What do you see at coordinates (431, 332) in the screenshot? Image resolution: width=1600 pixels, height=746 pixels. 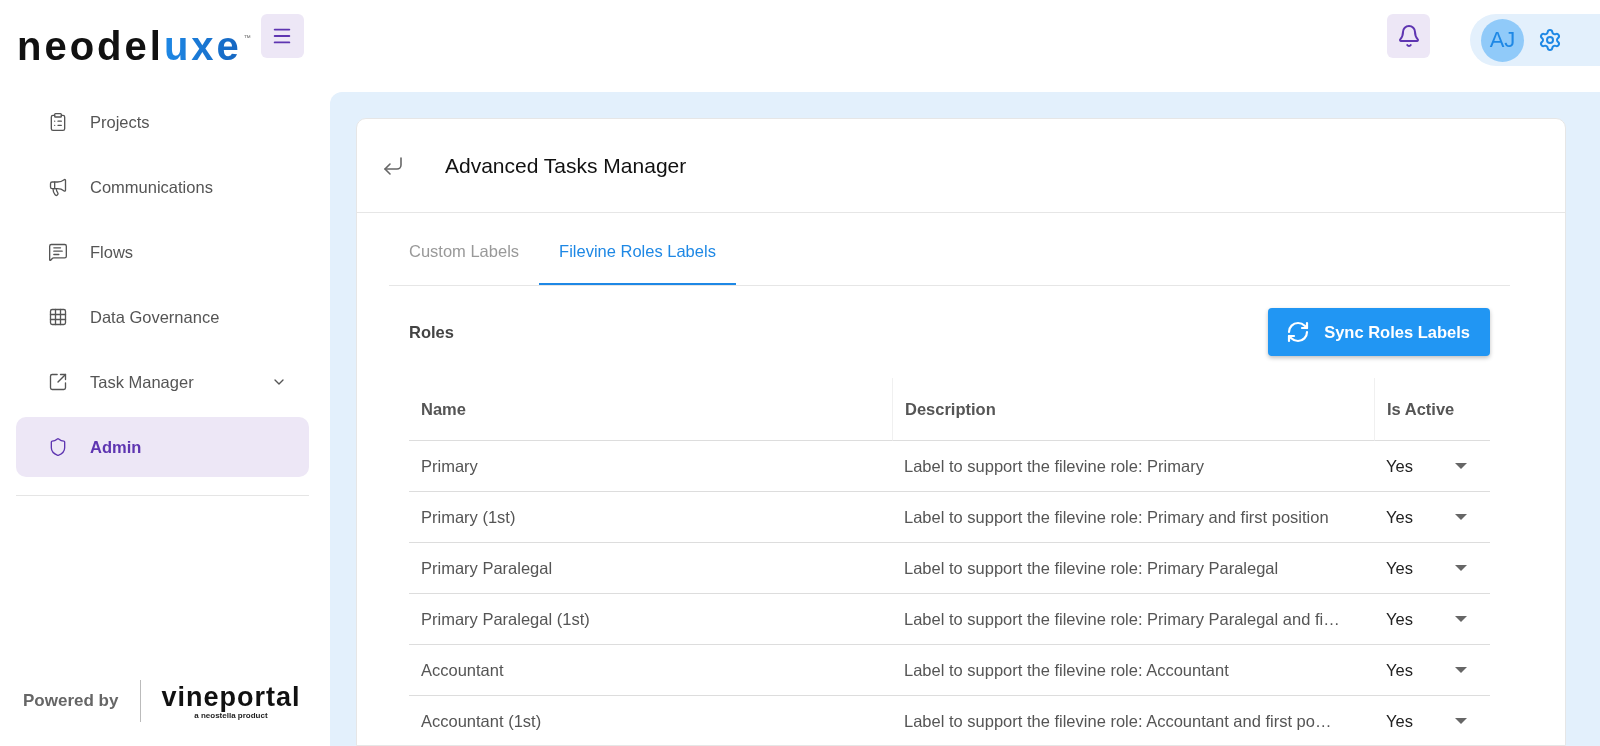 I see `section-title: Roles` at bounding box center [431, 332].